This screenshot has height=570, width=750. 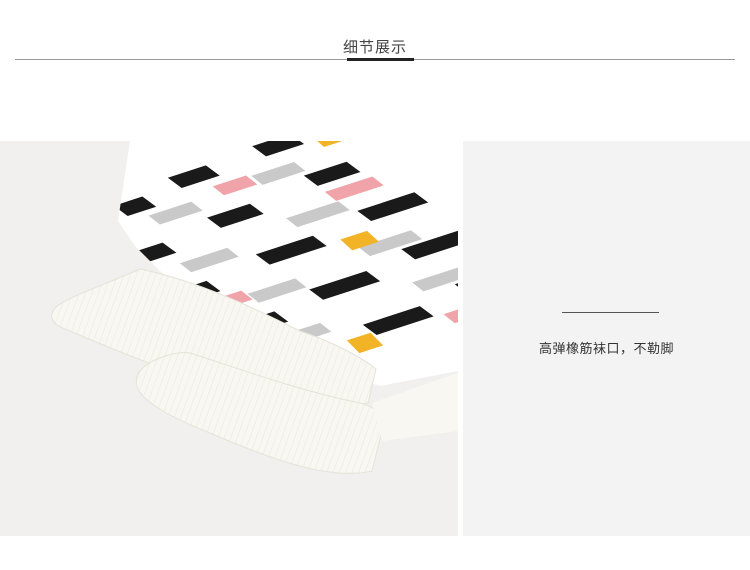 I want to click on detail-caption: 高弹橡筋袜口，不勒脚, so click(x=606, y=349).